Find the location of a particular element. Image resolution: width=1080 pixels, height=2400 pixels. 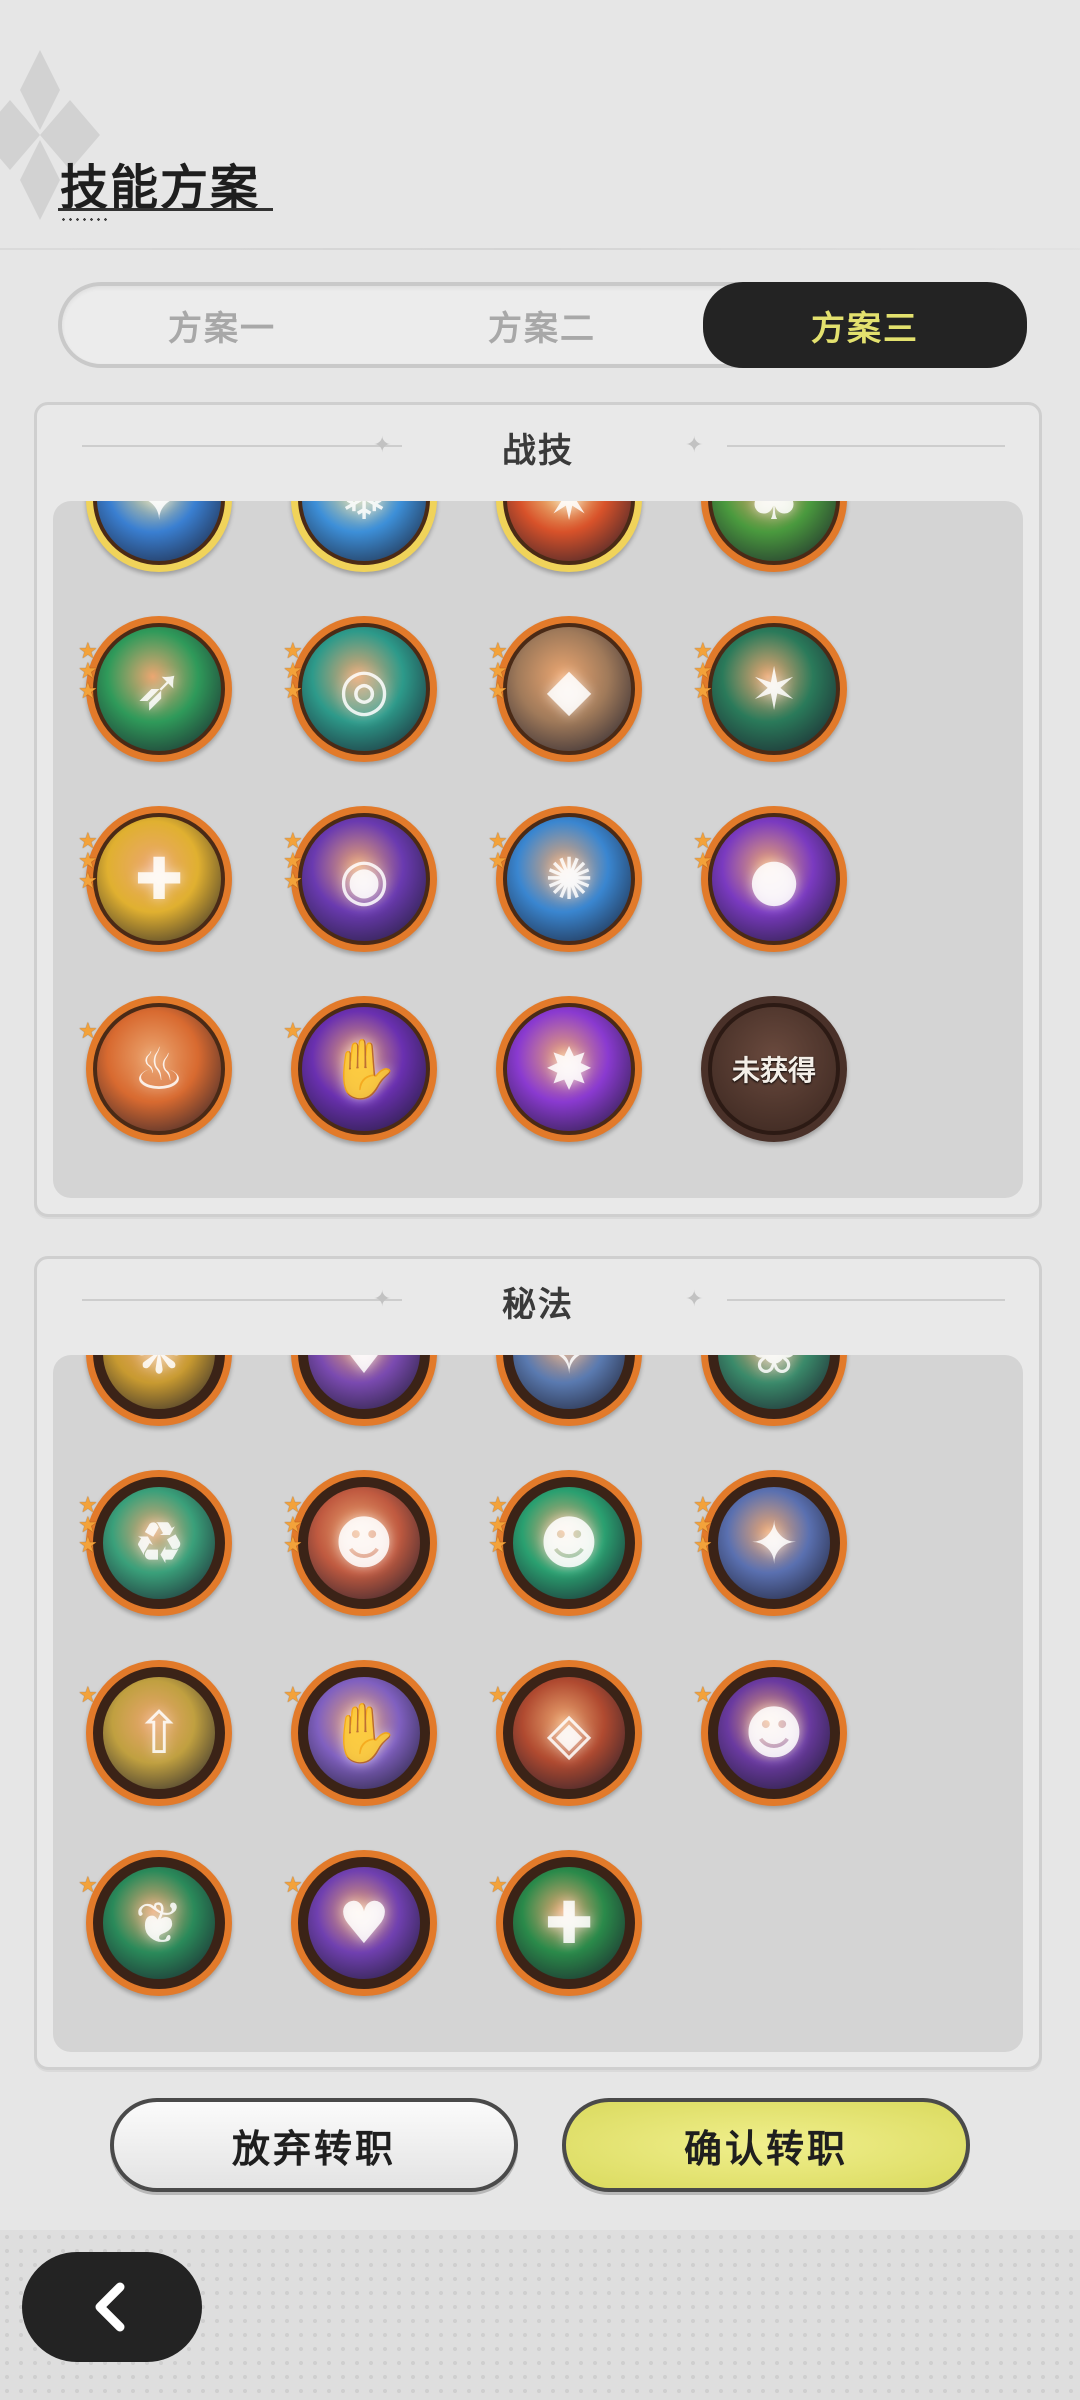

locked-skill-skill-button: 未获得 is located at coordinates (774, 1069).